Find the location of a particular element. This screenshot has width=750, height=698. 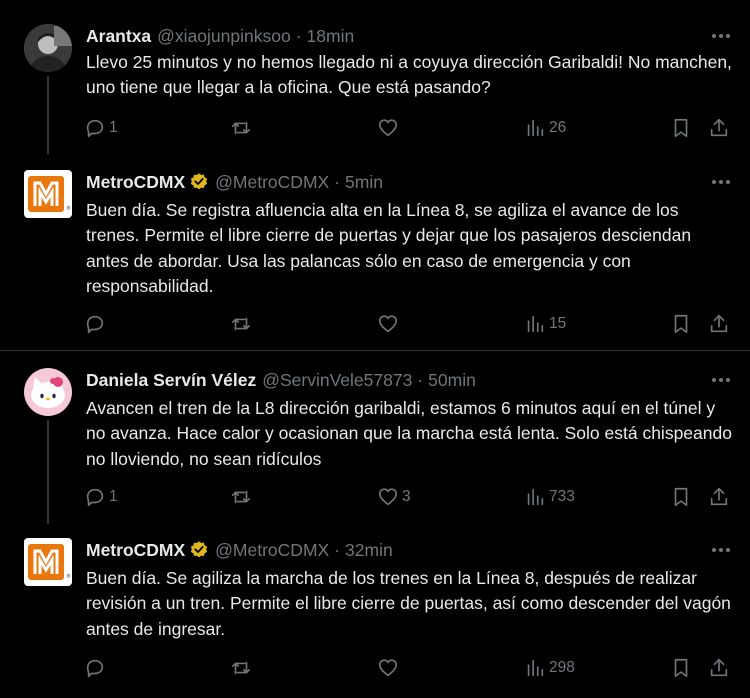

tweet-header: Arantxa @xiaojunpinksoo · 18min is located at coordinates (220, 36).